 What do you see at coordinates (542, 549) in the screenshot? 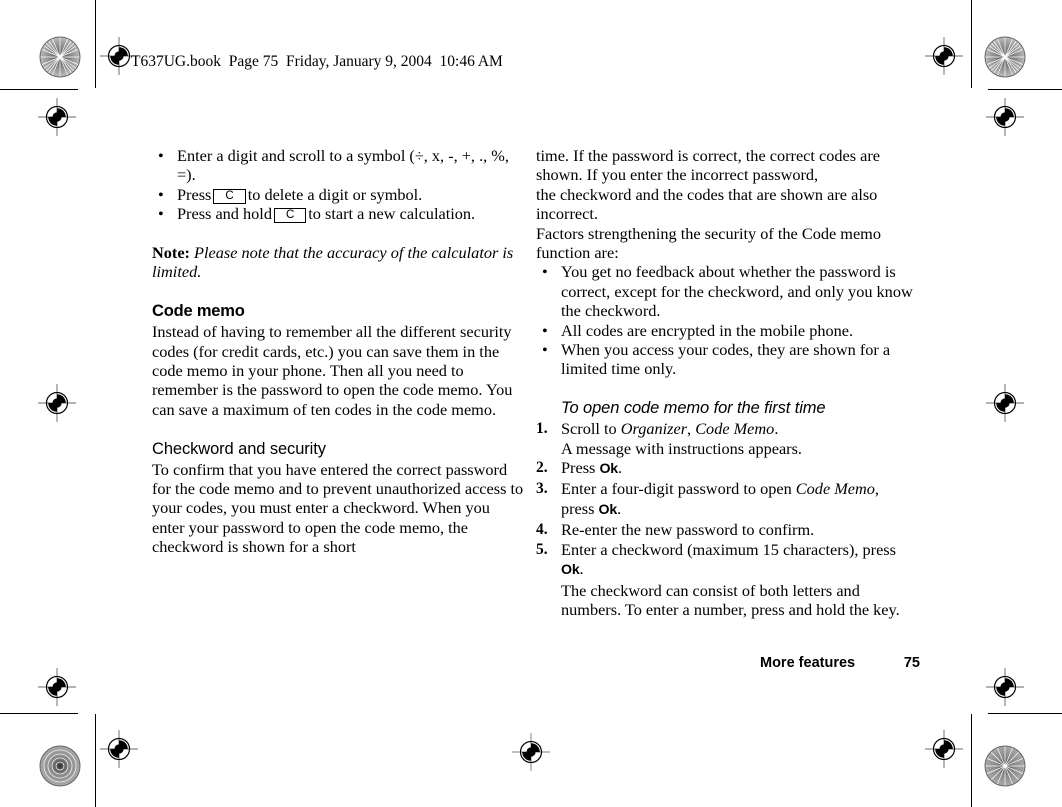
I see `step-number: 5.` at bounding box center [542, 549].